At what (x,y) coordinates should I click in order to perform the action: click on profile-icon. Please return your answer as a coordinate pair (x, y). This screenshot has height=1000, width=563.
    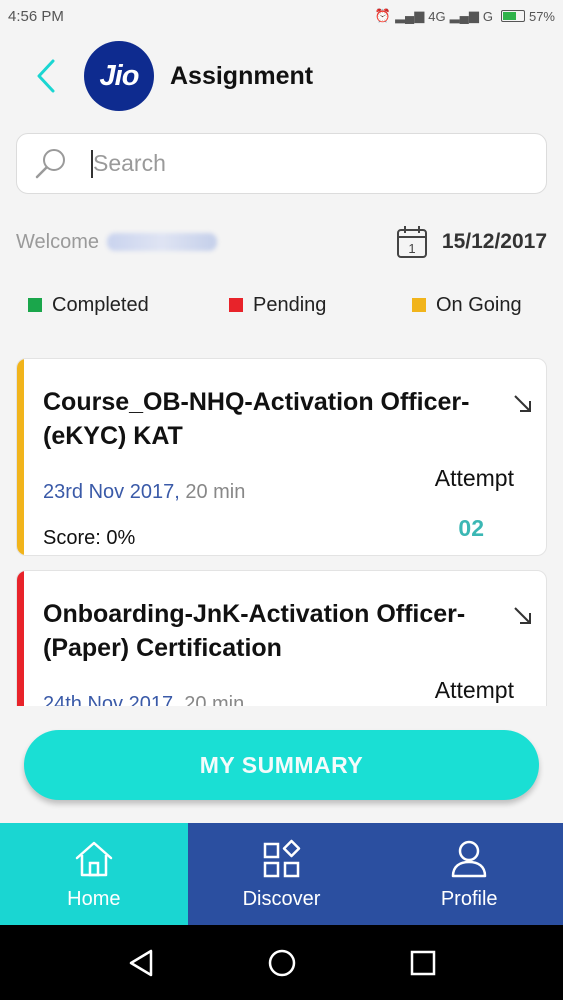
    Looking at the image, I should click on (469, 858).